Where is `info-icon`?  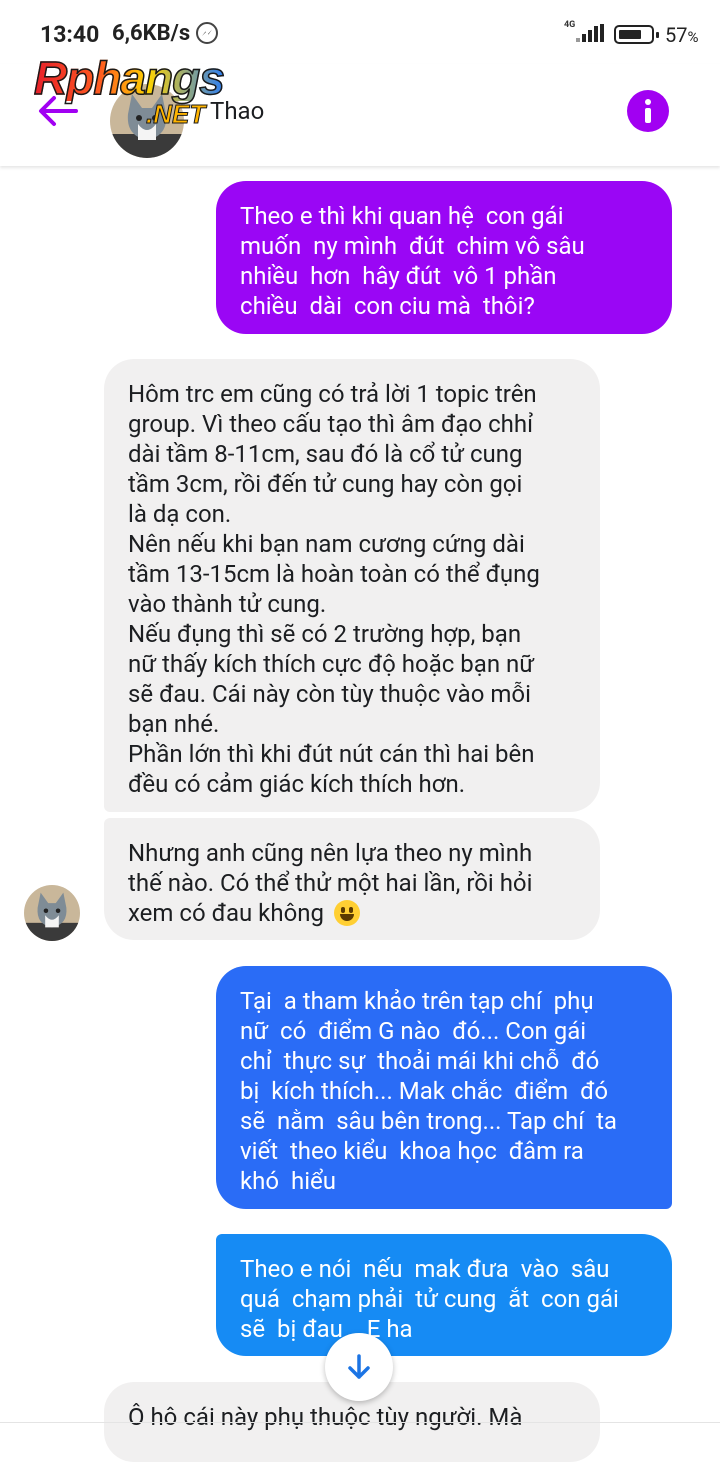 info-icon is located at coordinates (648, 111).